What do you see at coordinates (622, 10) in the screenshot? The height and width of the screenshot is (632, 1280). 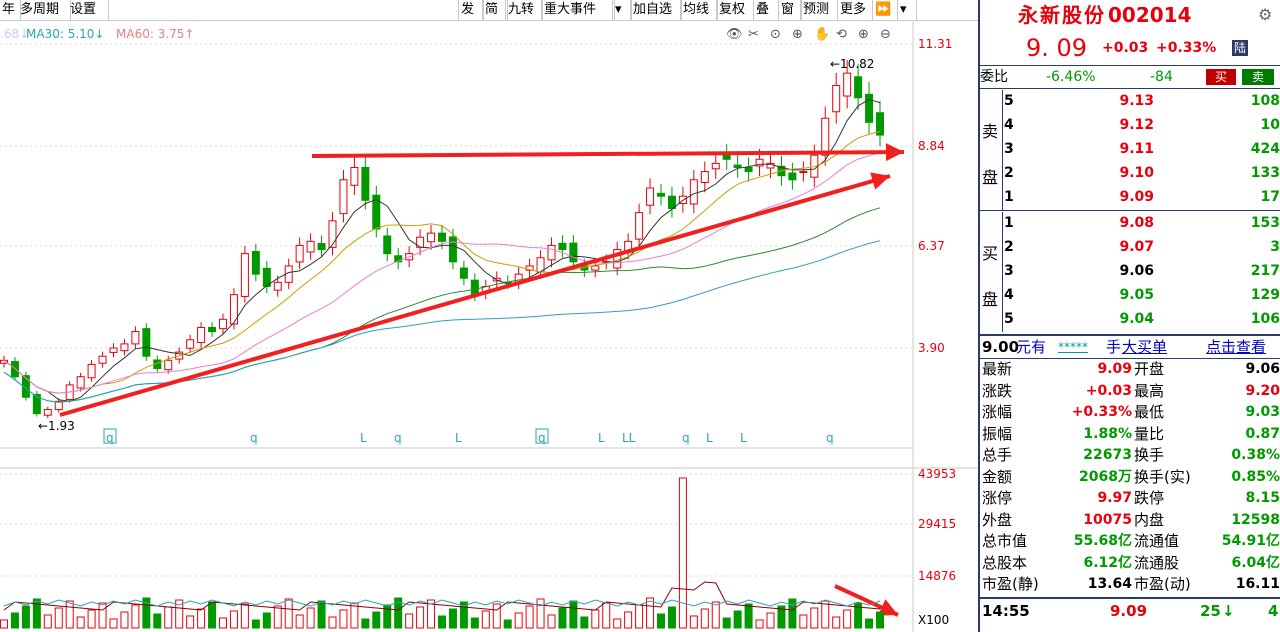 I see `toolbar-right-4: ▾` at bounding box center [622, 10].